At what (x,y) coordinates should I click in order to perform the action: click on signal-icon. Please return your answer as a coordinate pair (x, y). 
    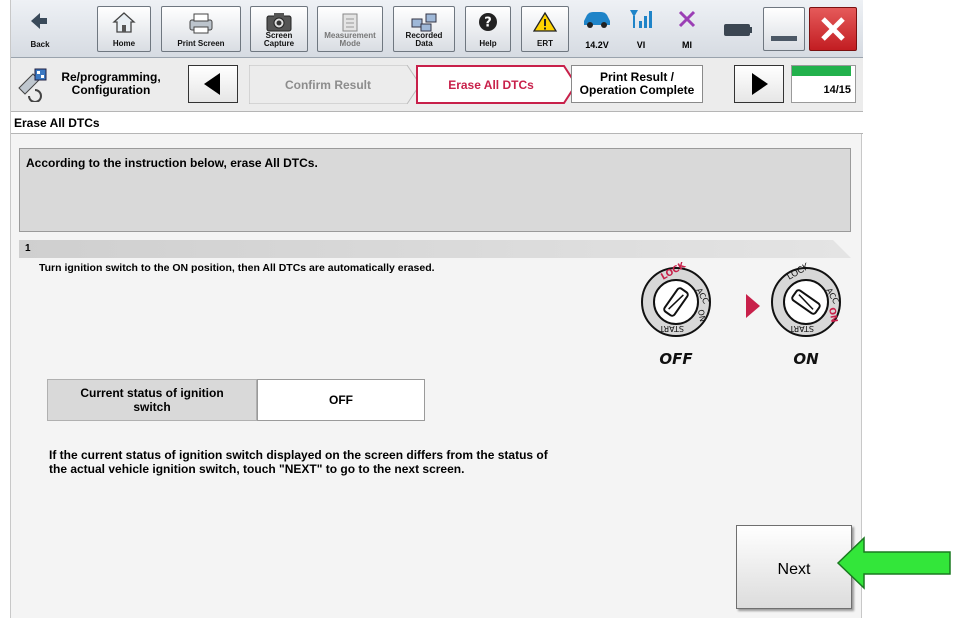
    Looking at the image, I should click on (641, 19).